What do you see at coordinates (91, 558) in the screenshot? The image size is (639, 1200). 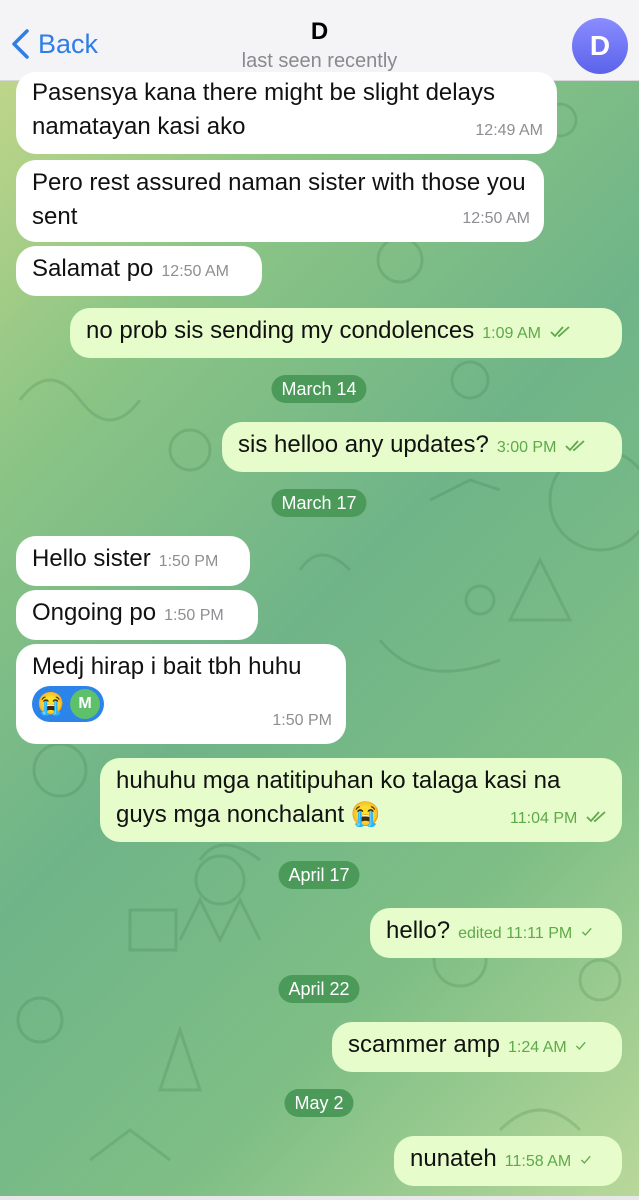 I see `message-text: Hello sister` at bounding box center [91, 558].